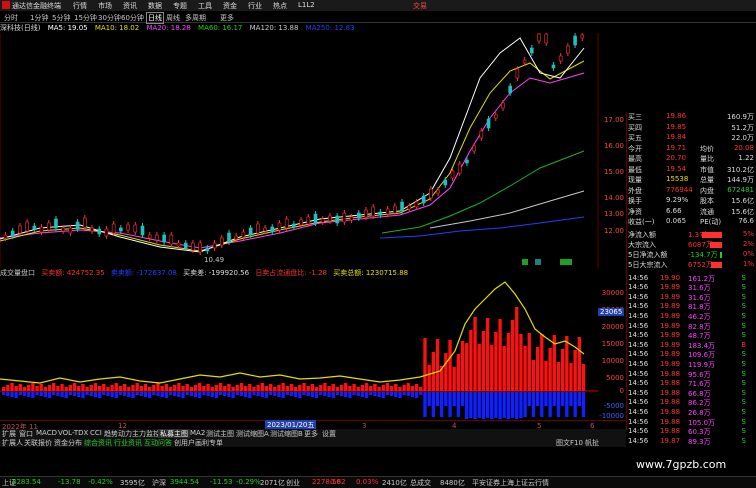 The image size is (756, 488). What do you see at coordinates (748, 253) in the screenshot?
I see `flow-percent: 0%` at bounding box center [748, 253].